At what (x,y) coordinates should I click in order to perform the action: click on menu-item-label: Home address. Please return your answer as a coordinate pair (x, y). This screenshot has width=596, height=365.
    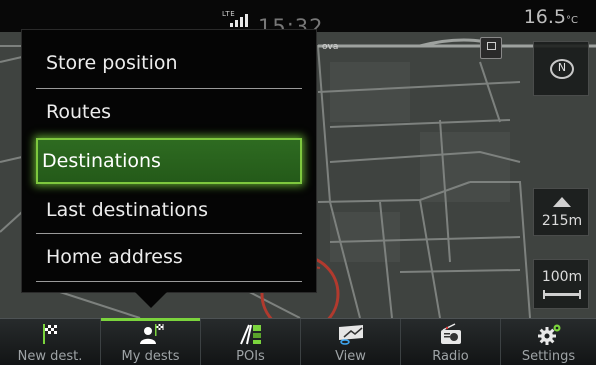
    Looking at the image, I should click on (114, 257).